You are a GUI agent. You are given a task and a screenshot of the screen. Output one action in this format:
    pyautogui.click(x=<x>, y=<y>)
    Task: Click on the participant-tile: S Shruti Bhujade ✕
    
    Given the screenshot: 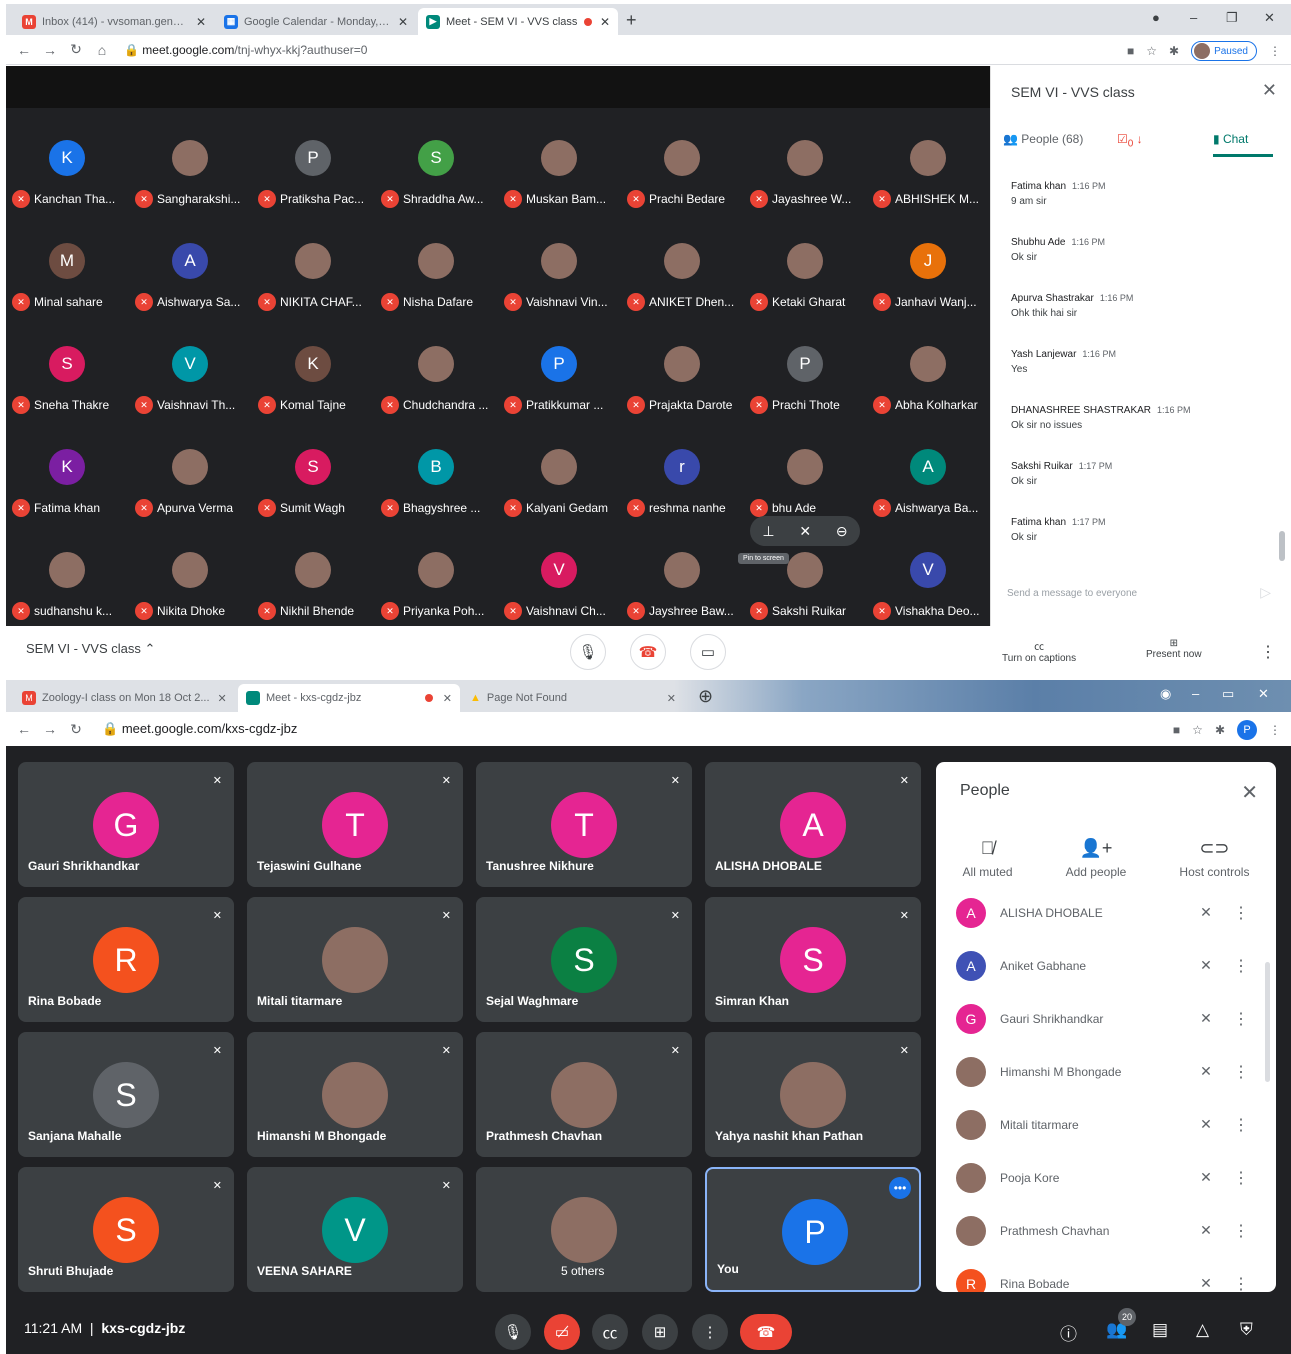 What is the action you would take?
    pyautogui.click(x=126, y=1229)
    